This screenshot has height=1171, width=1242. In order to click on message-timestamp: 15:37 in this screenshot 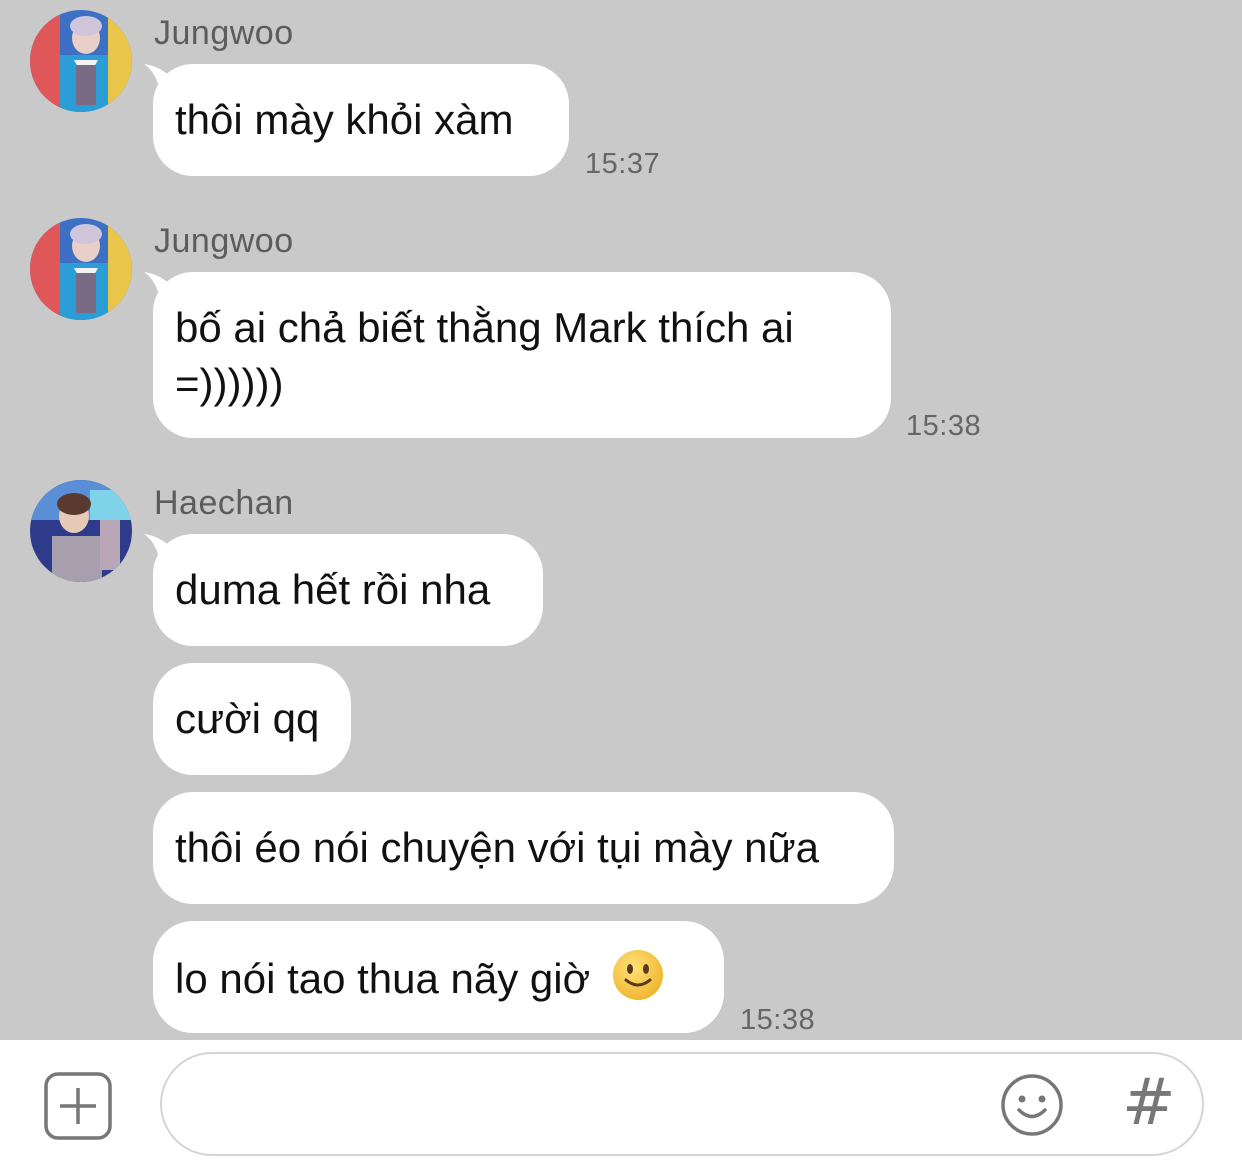, I will do `click(623, 164)`.